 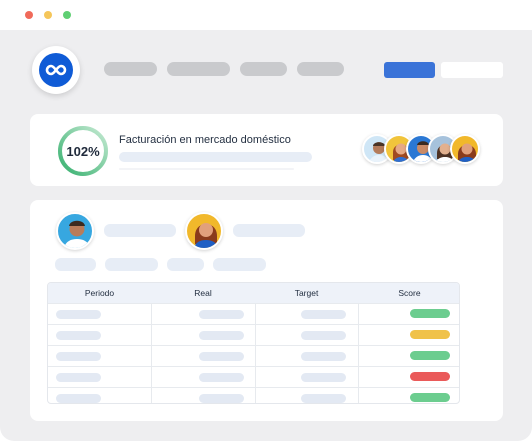 I want to click on column-header-target: Target, so click(x=306, y=293).